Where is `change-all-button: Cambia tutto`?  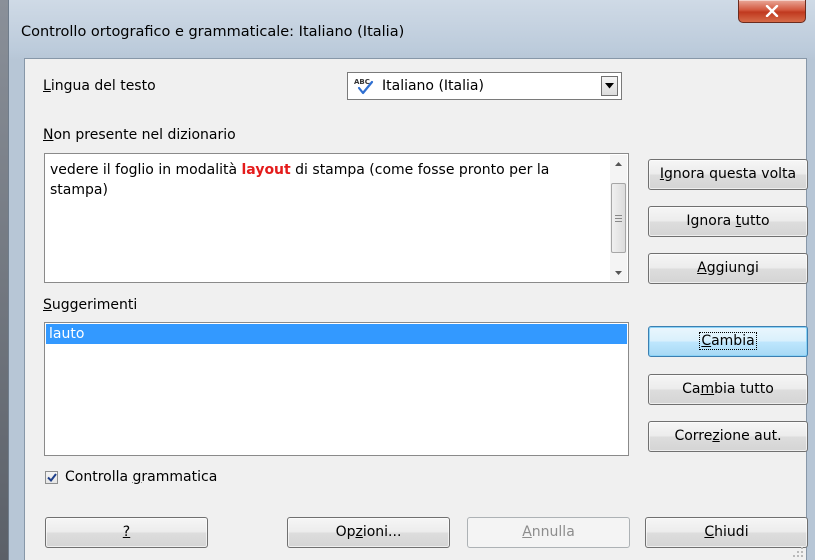
change-all-button: Cambia tutto is located at coordinates (728, 389).